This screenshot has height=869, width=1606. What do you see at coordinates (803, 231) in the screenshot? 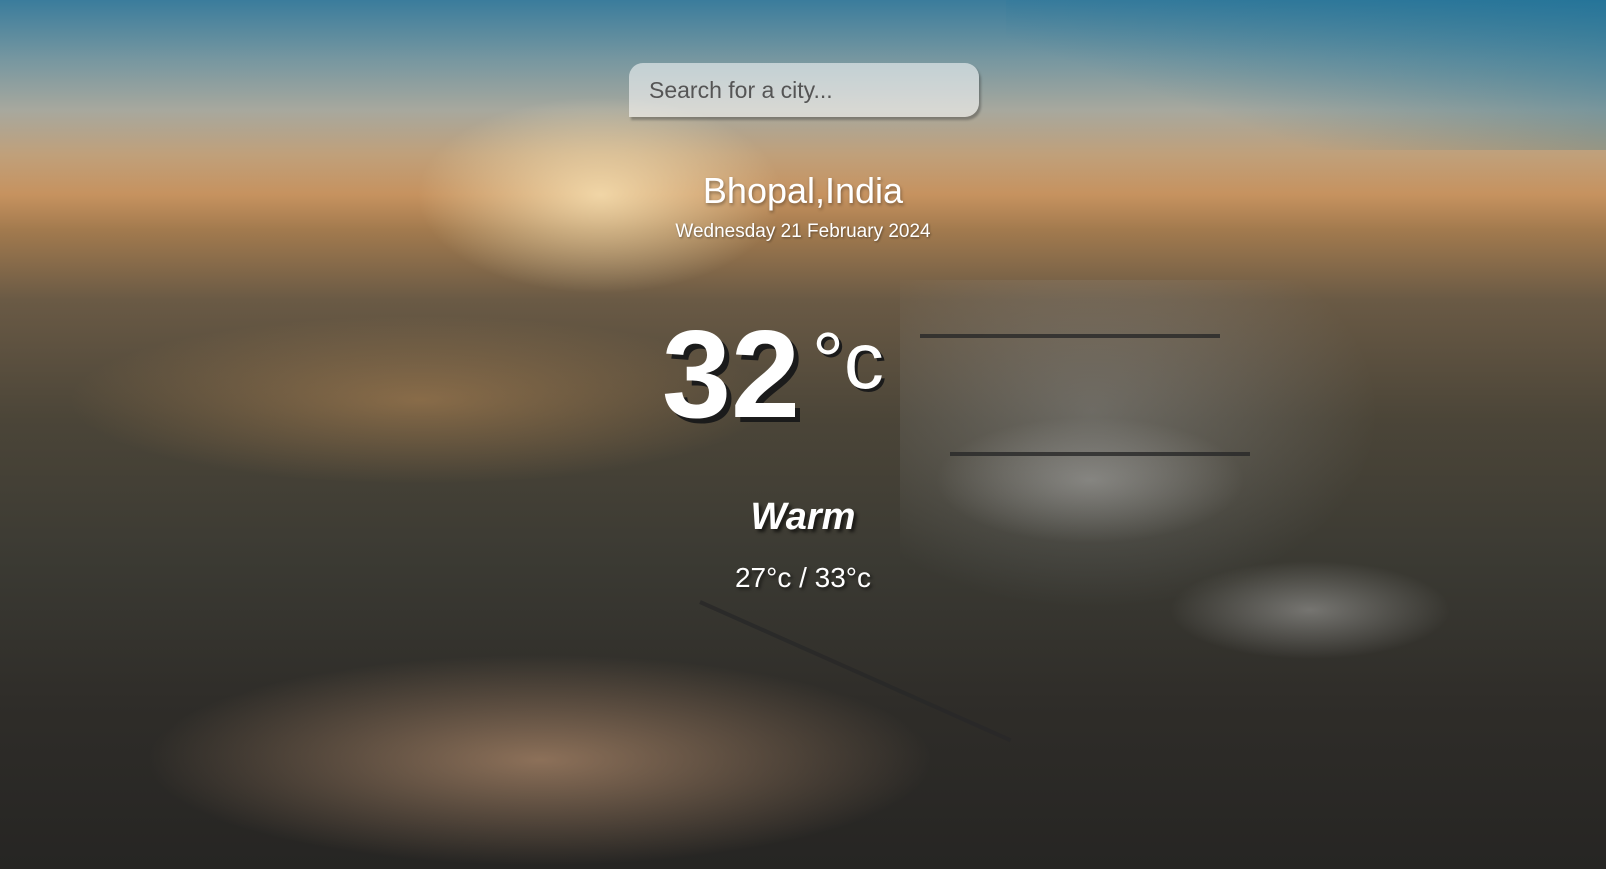
I see `current-date: Wednesday 21 February 2024` at bounding box center [803, 231].